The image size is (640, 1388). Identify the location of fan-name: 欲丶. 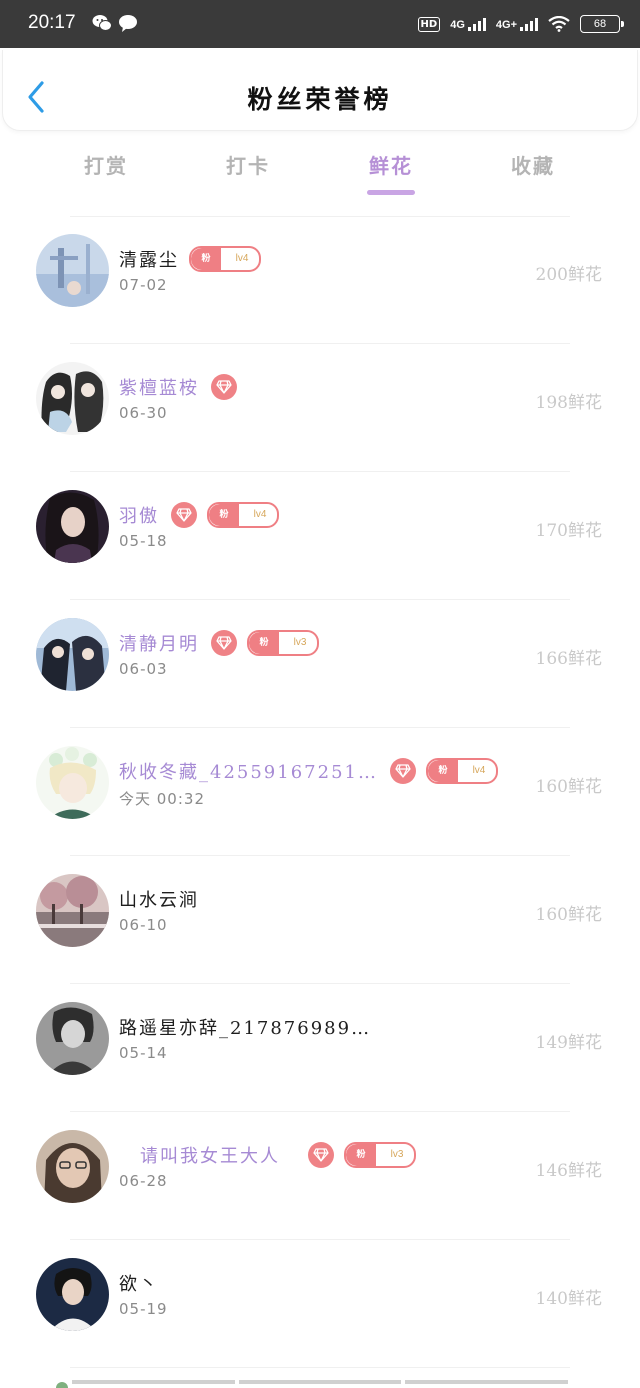
(139, 1284).